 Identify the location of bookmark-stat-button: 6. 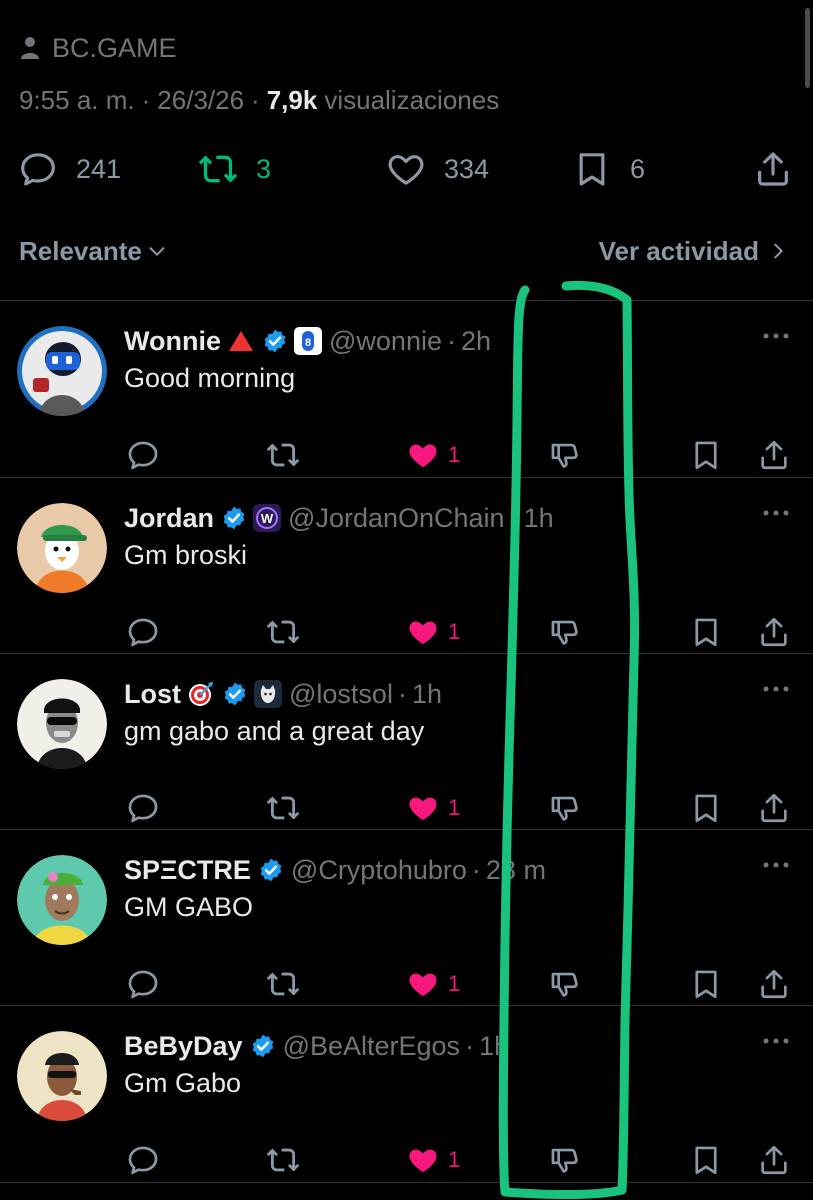
(608, 169).